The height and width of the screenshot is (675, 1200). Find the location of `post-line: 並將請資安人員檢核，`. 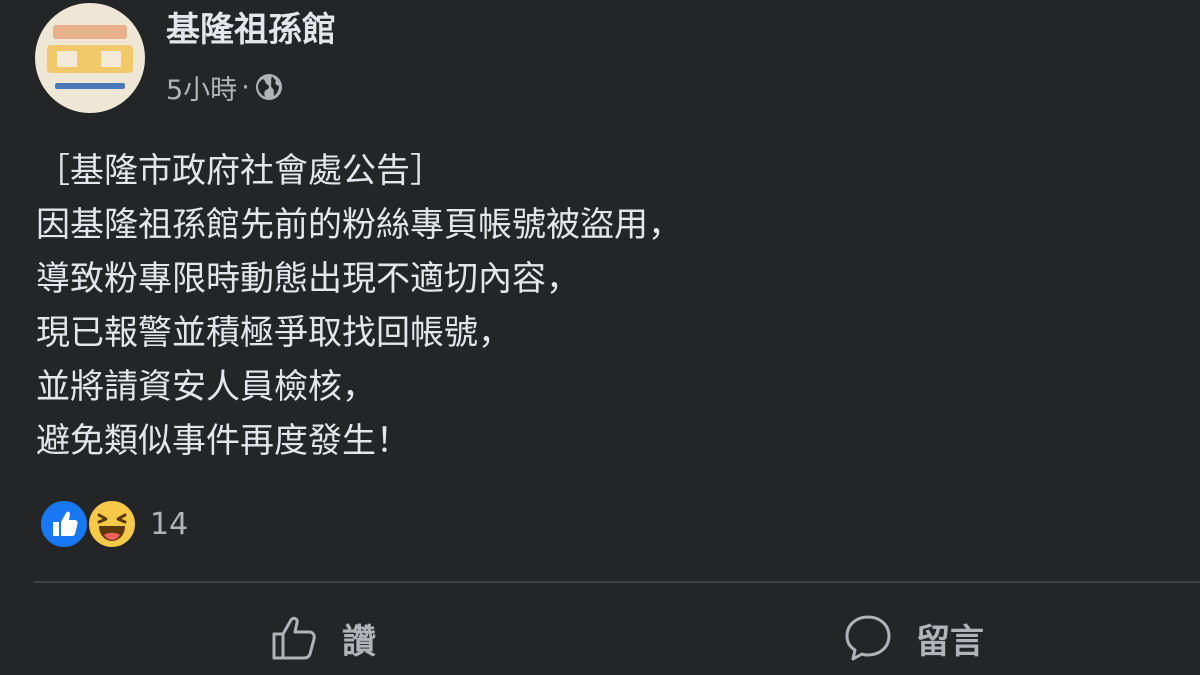

post-line: 並將請資安人員檢核， is located at coordinates (206, 387).